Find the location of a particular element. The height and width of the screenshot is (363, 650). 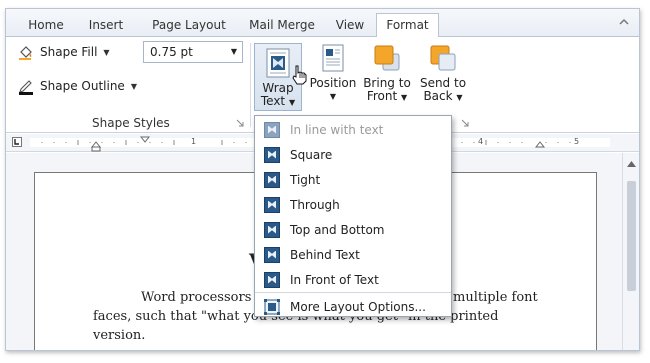

menu-item-tight: Tight is located at coordinates (353, 179).